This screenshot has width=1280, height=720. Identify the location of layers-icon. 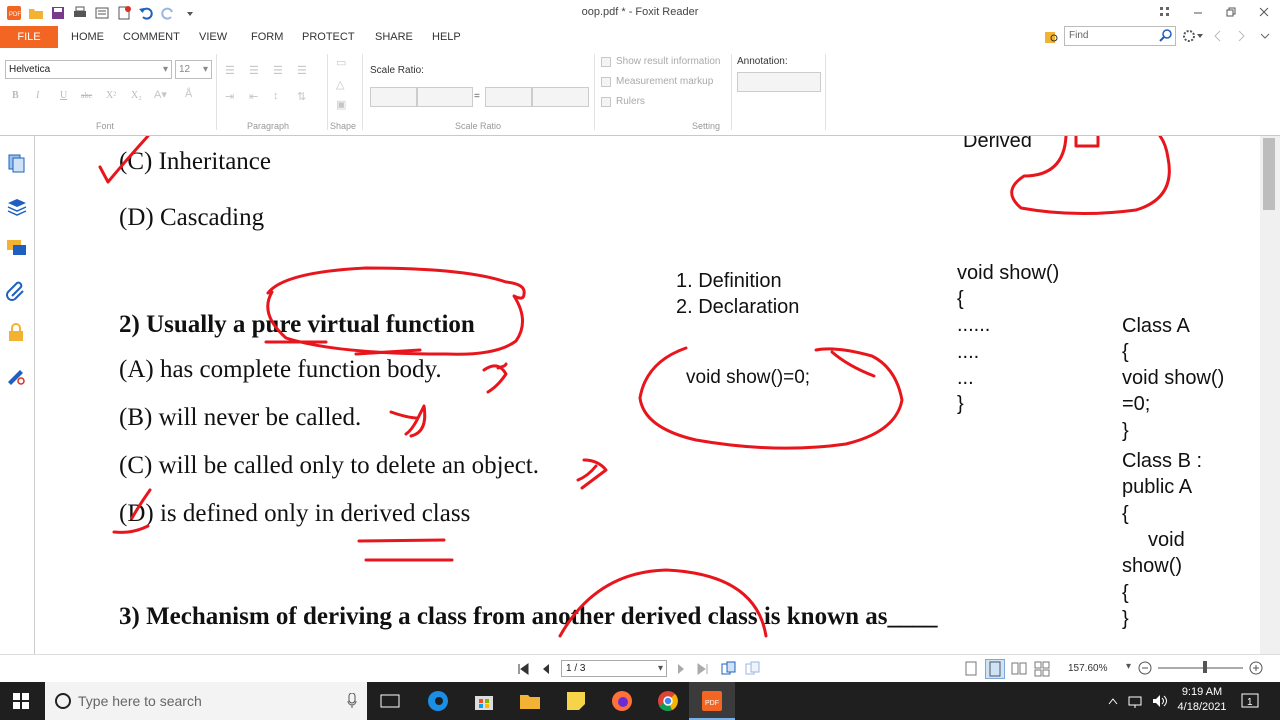
(16, 206).